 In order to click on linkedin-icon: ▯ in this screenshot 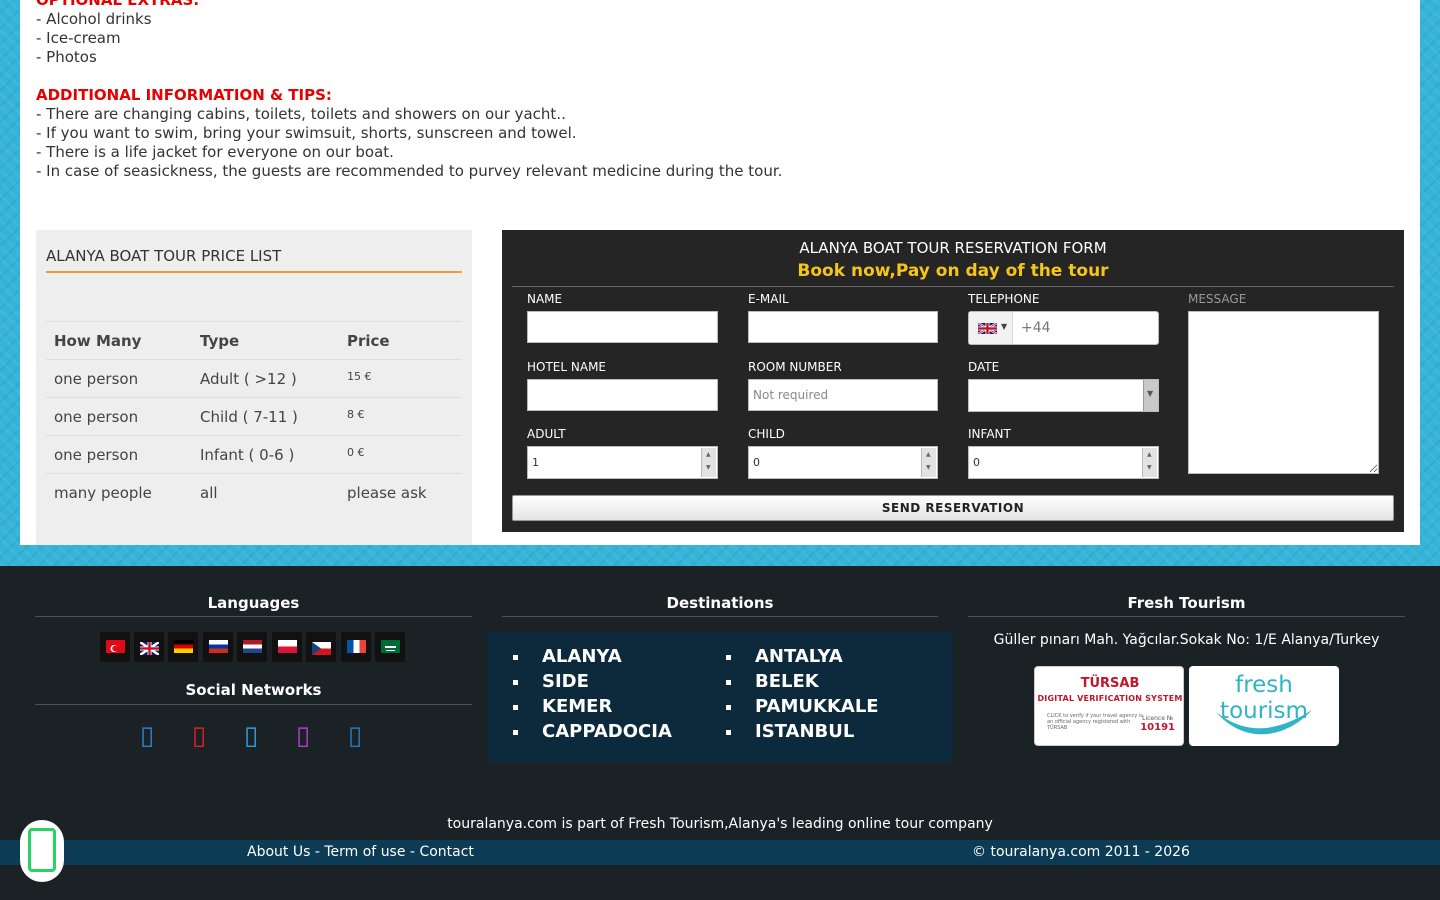, I will do `click(355, 736)`.